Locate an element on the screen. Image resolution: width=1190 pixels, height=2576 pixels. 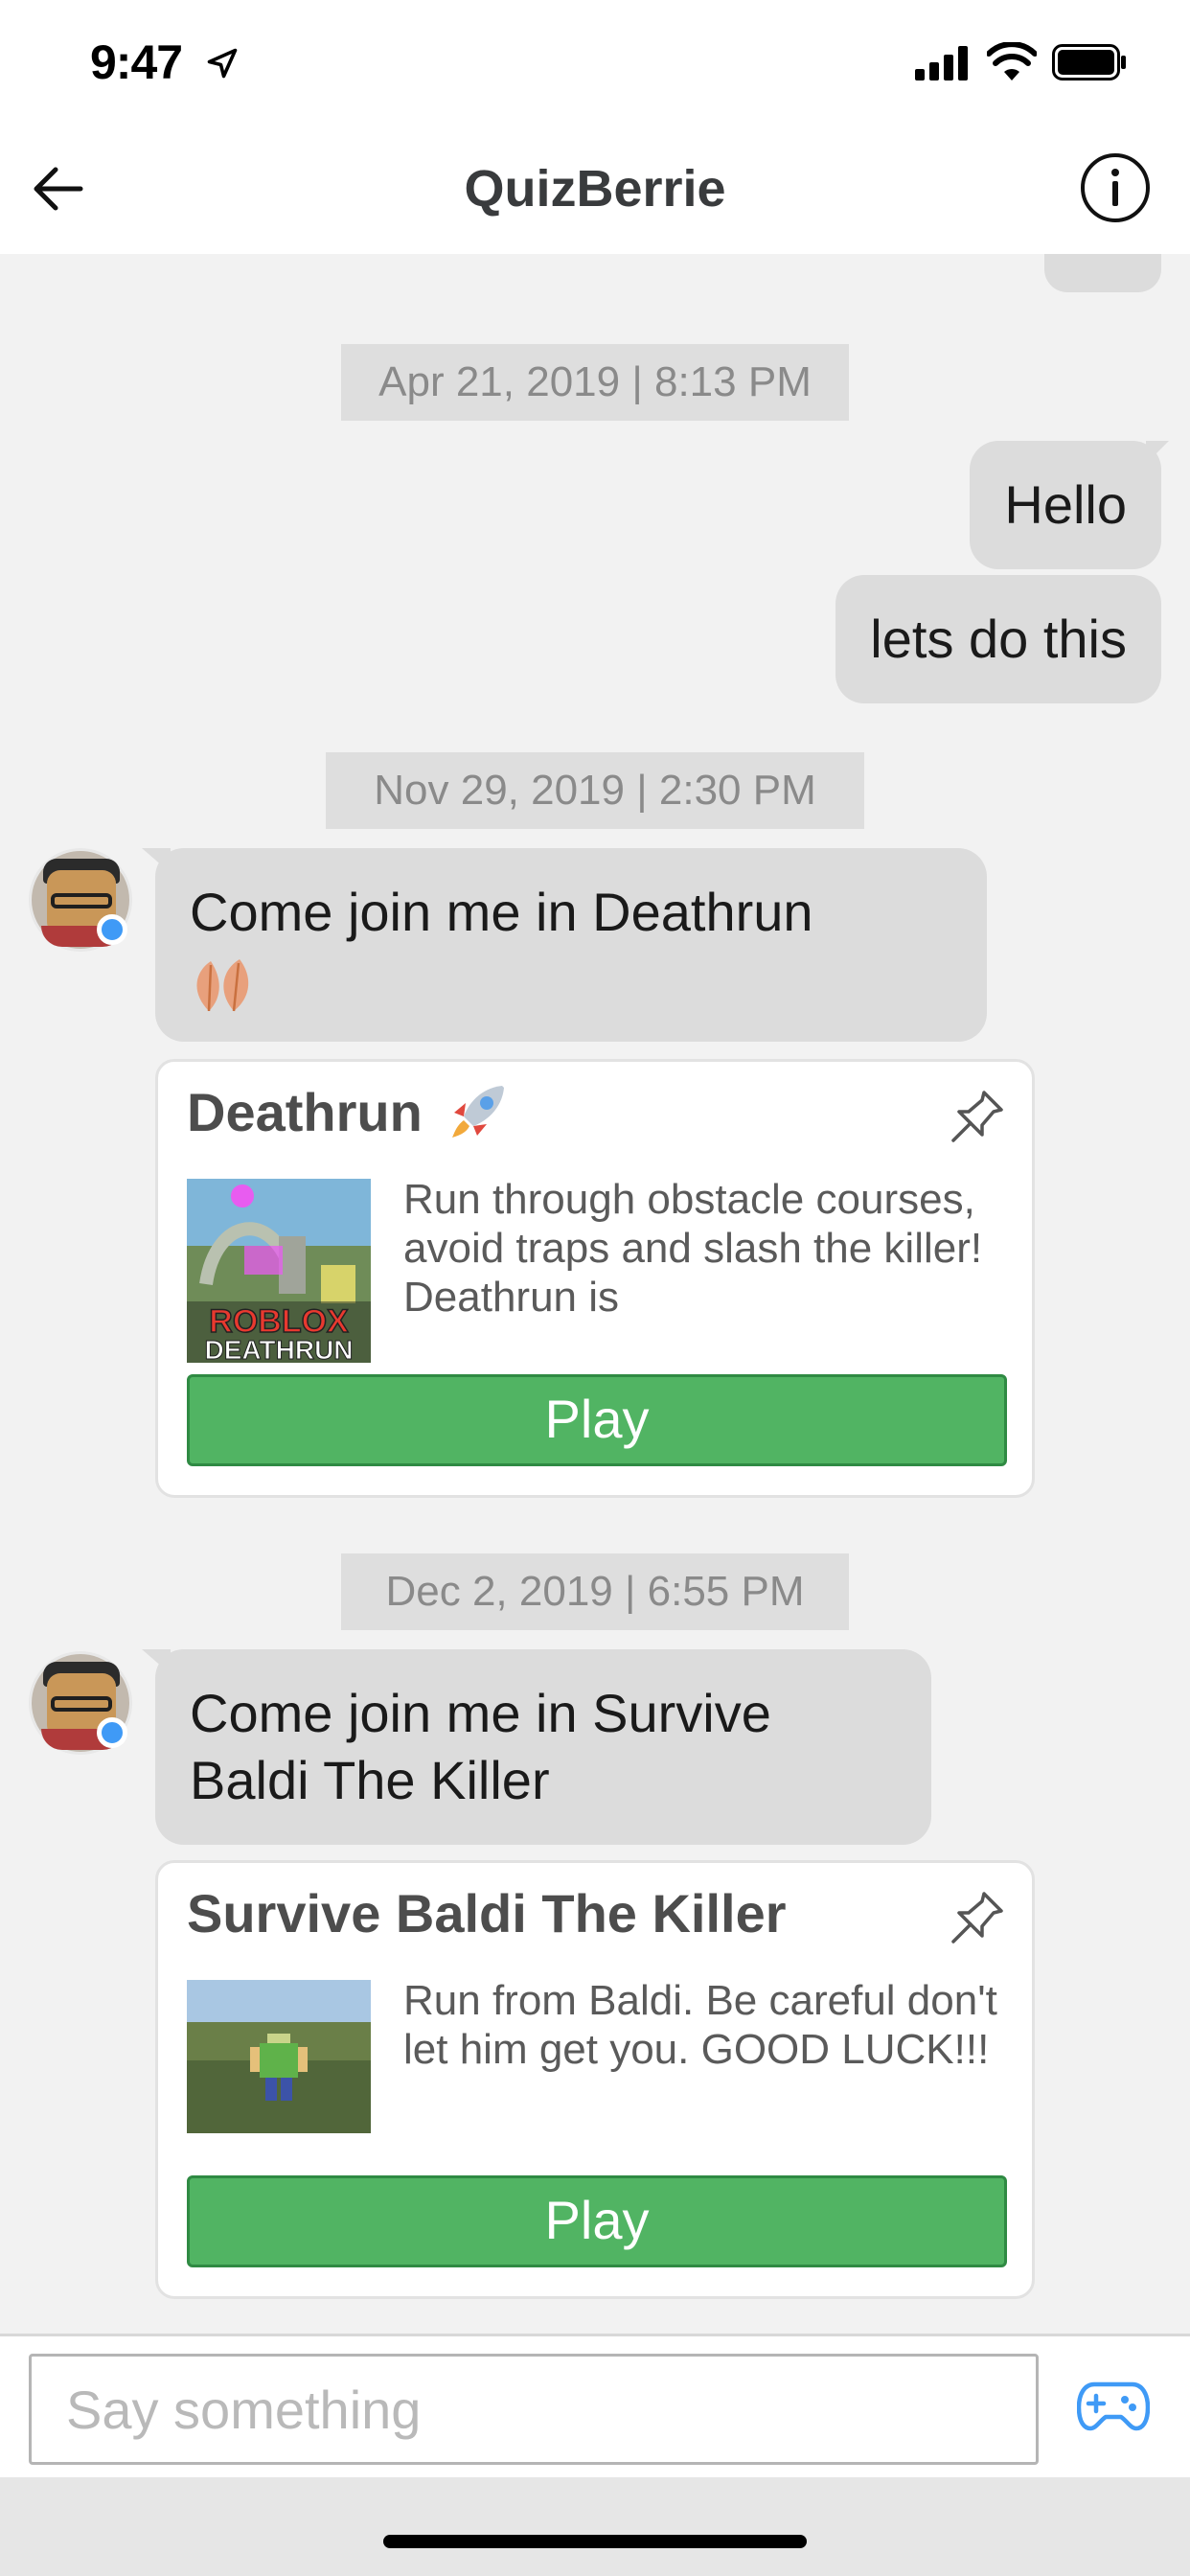
page-title: QuizBerrie is located at coordinates (595, 189).